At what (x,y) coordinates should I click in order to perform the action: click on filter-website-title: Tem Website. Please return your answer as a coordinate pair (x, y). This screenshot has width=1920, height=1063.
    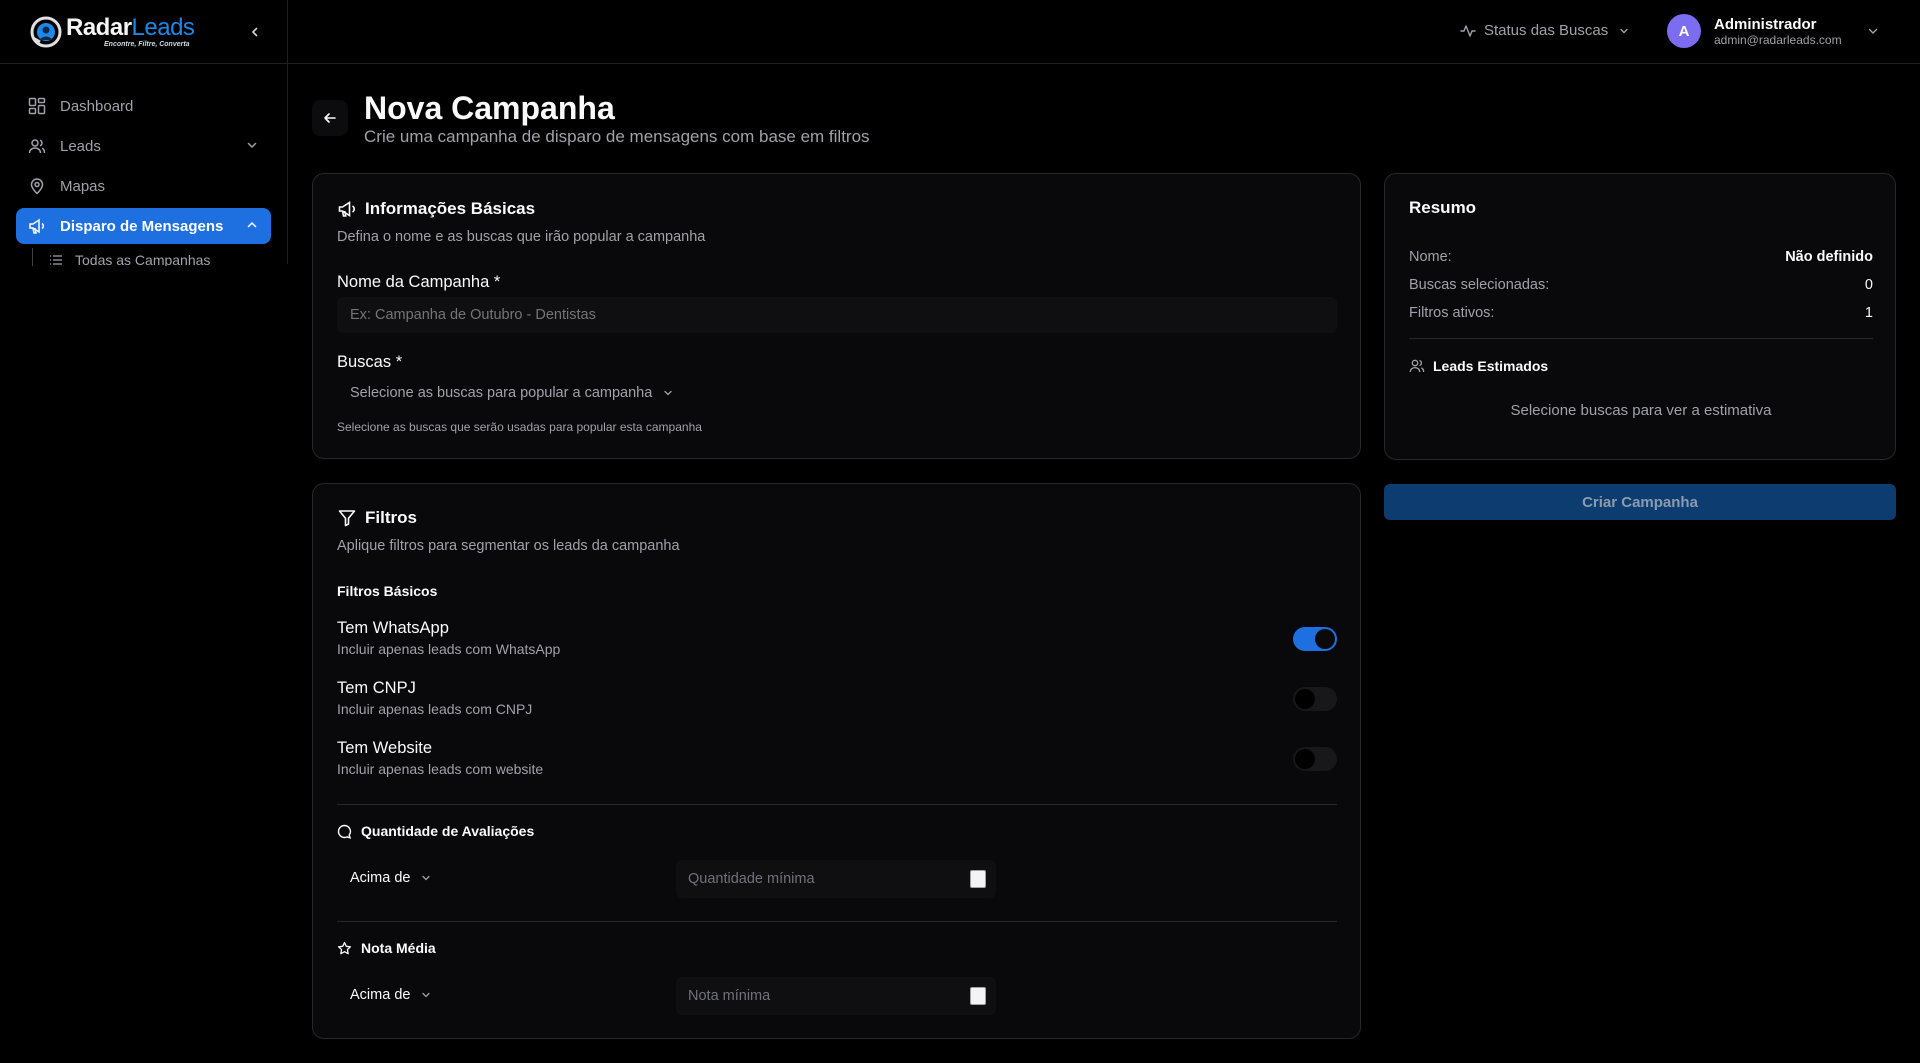
    Looking at the image, I should click on (385, 748).